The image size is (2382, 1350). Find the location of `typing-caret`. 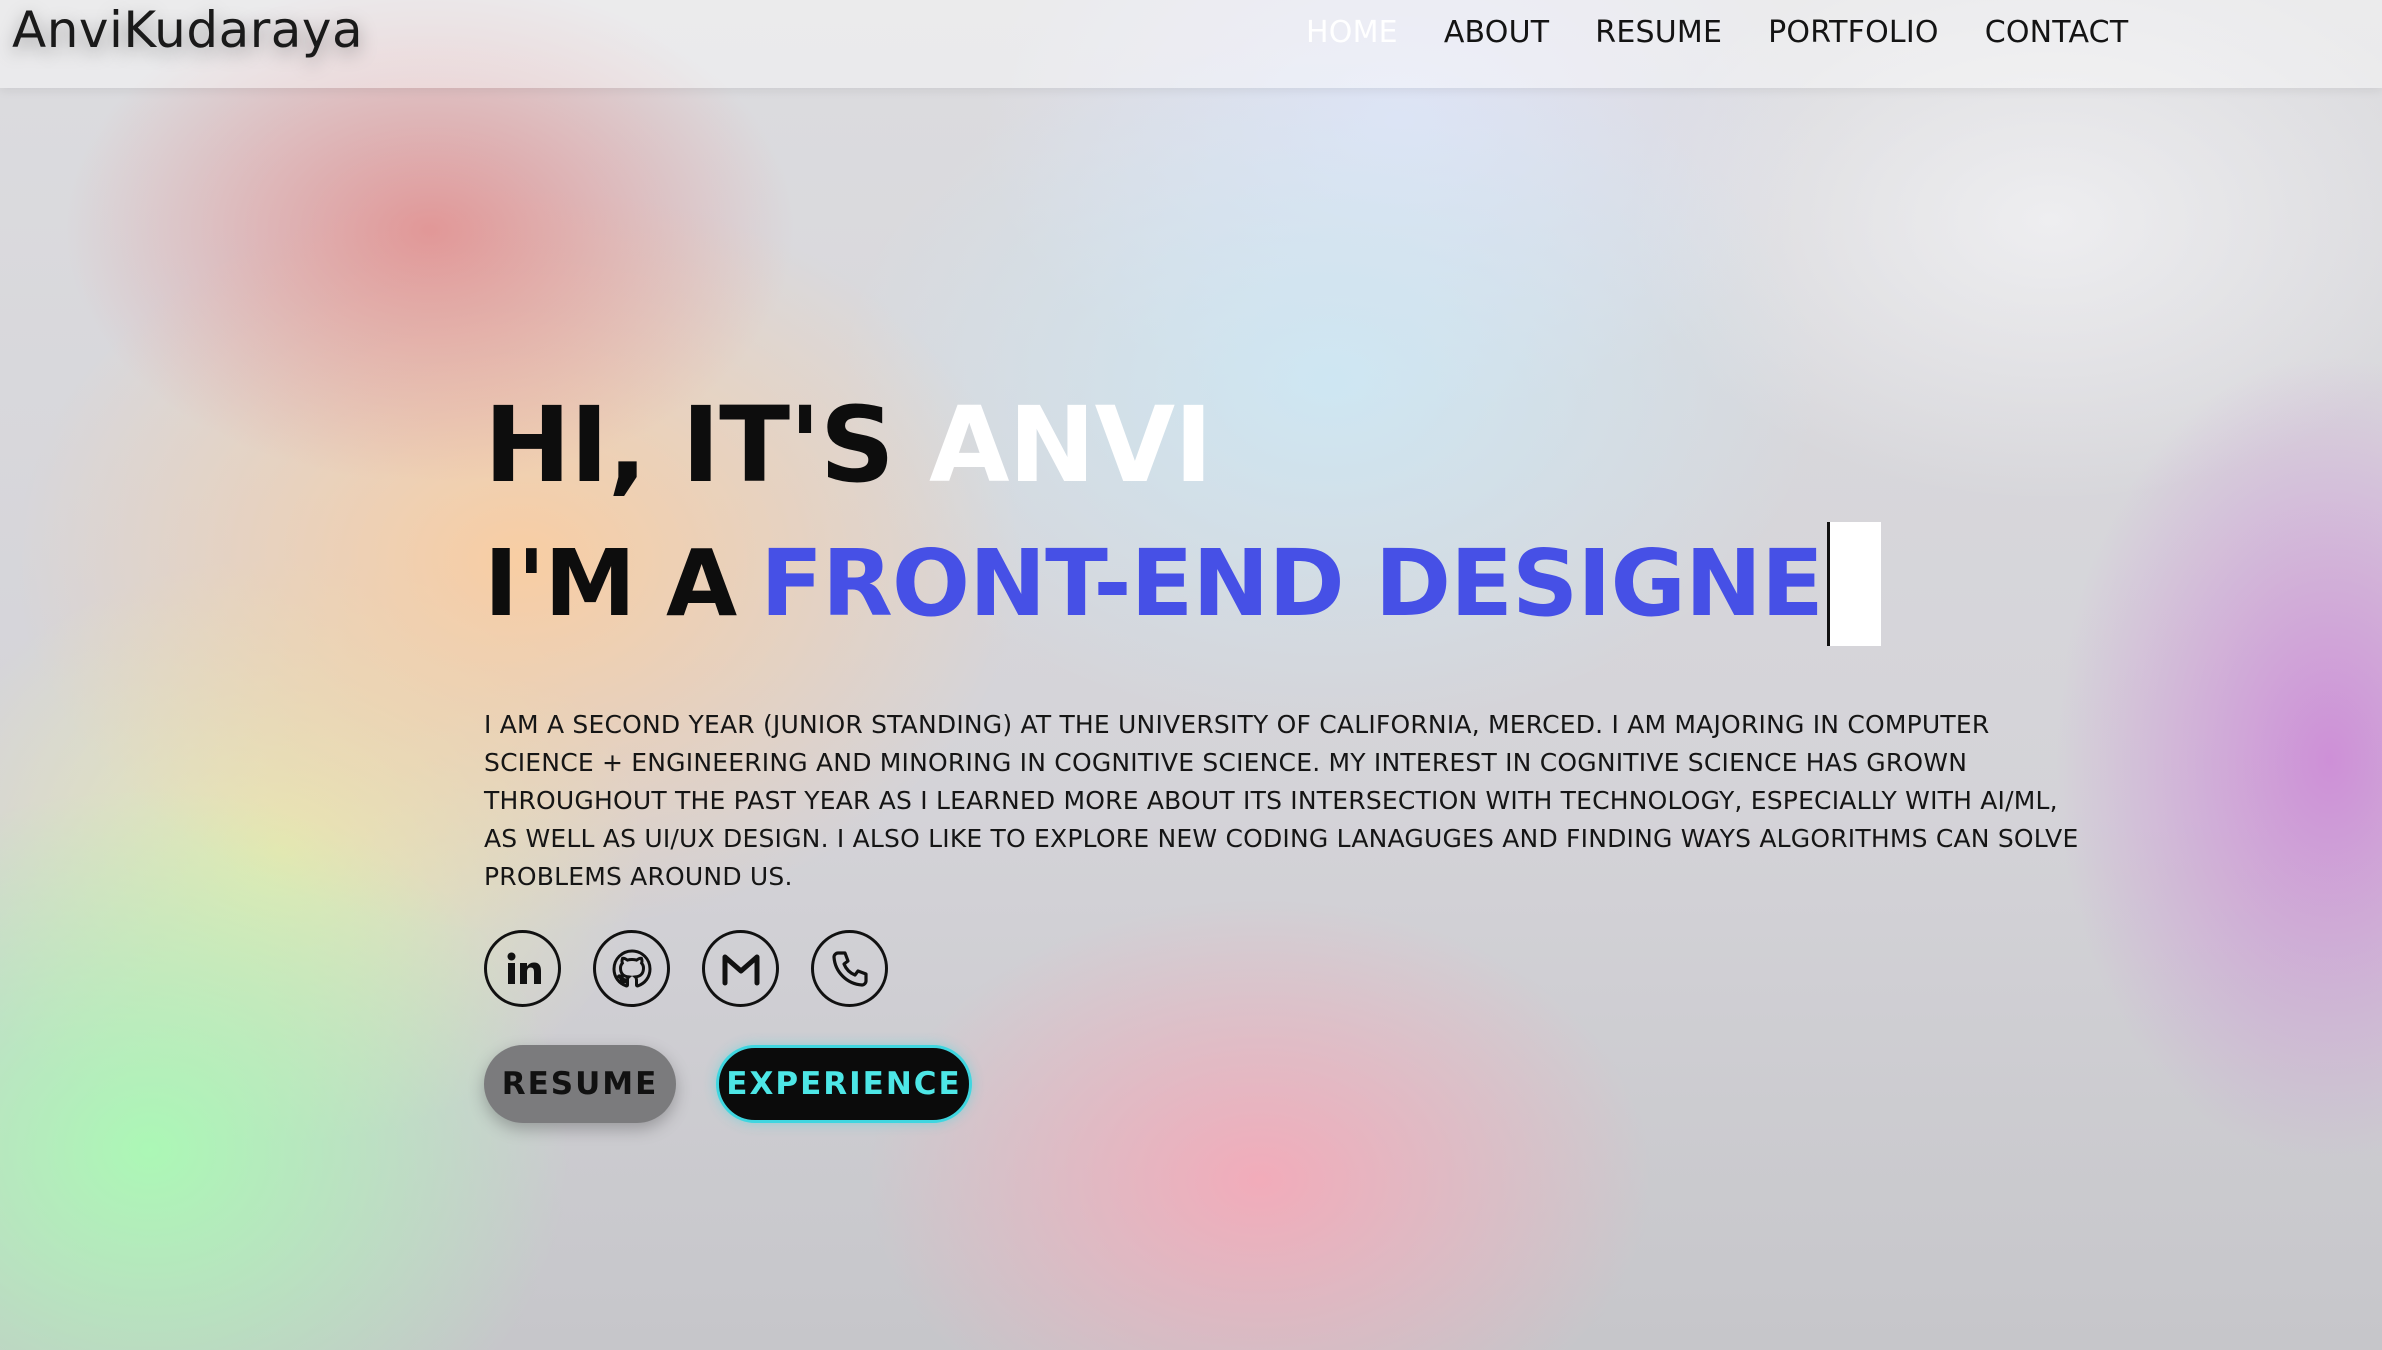

typing-caret is located at coordinates (1853, 584).